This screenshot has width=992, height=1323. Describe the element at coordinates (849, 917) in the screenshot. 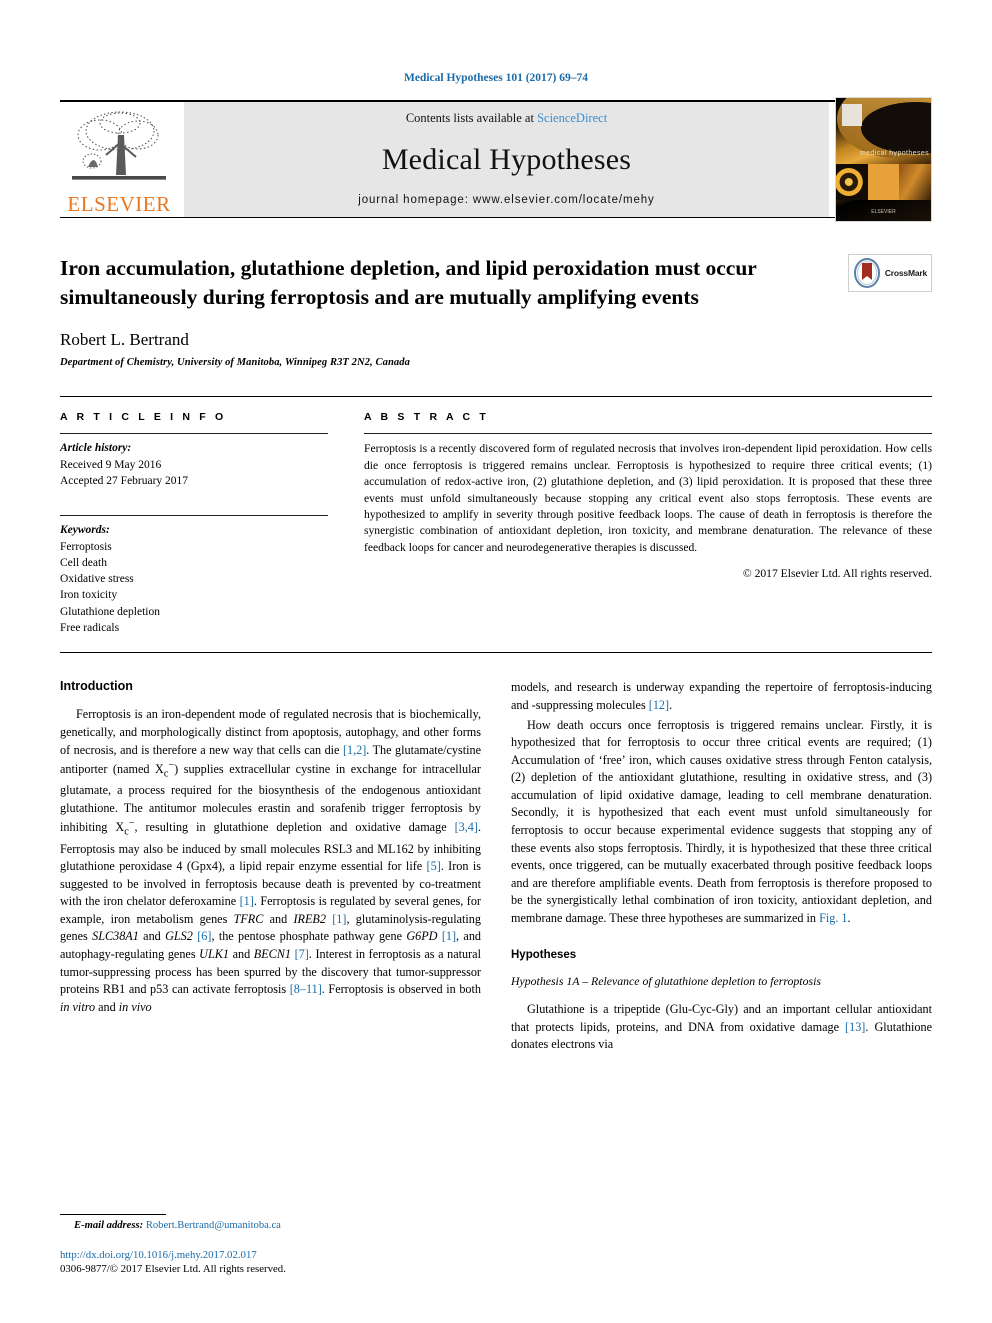

I see `intro2-text-b: .` at that location.